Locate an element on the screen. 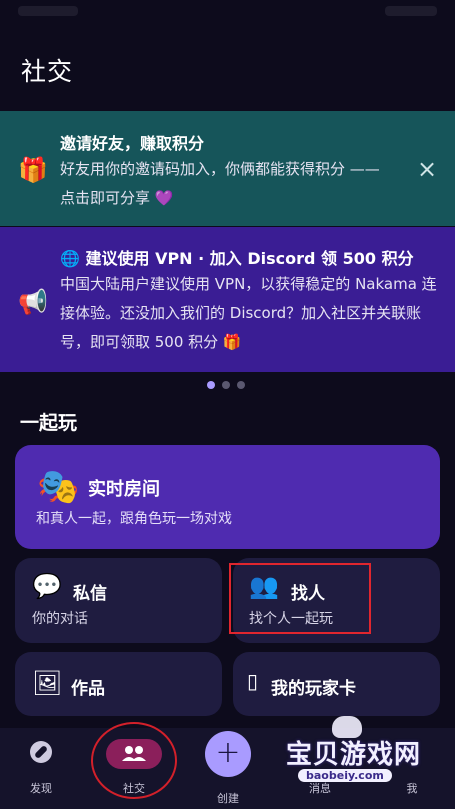 The height and width of the screenshot is (809, 455). highlight-box is located at coordinates (300, 598).